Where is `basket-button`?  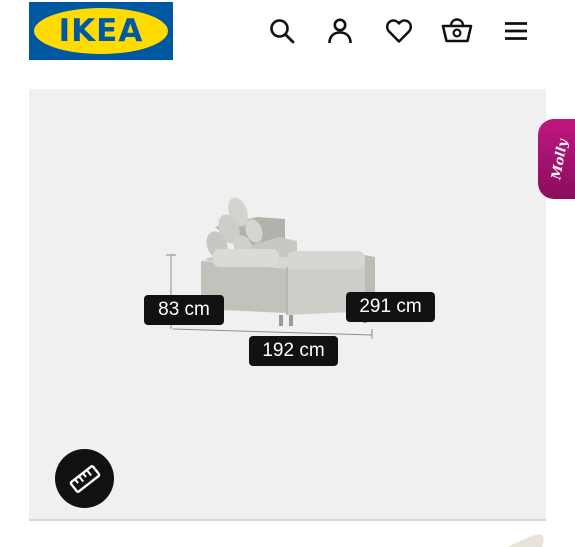
basket-button is located at coordinates (457, 31).